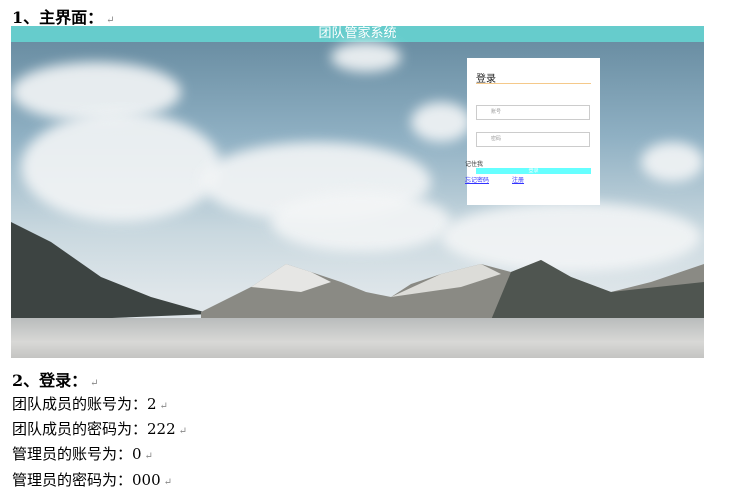  What do you see at coordinates (357, 34) in the screenshot?
I see `app-title-bar: 团队管家系统` at bounding box center [357, 34].